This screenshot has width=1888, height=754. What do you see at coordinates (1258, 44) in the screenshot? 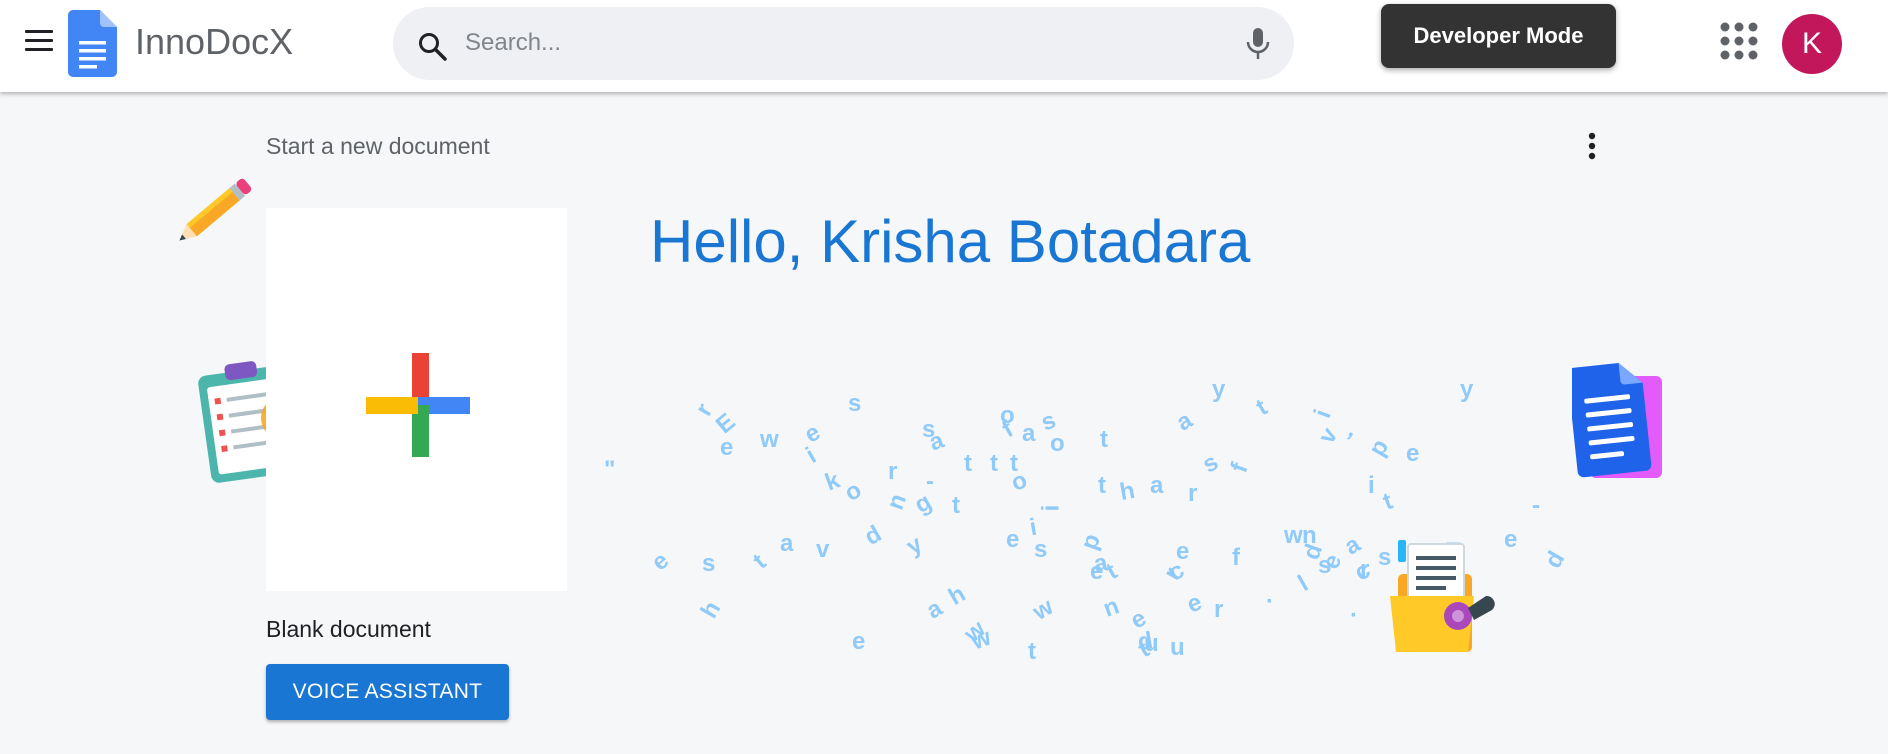
I see `mic-icon` at bounding box center [1258, 44].